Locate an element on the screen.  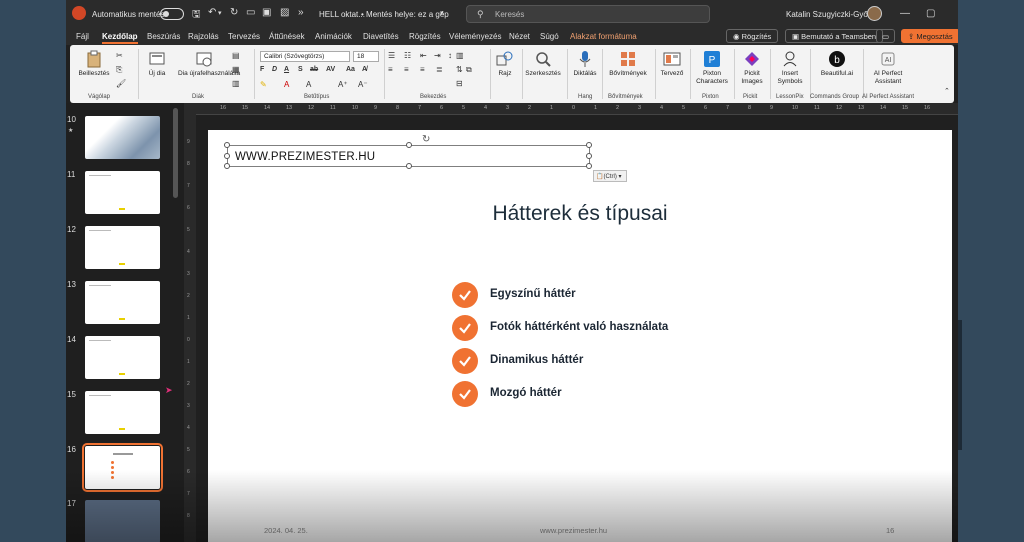
numbering-icon: ☷ is located at coordinates (407, 55).